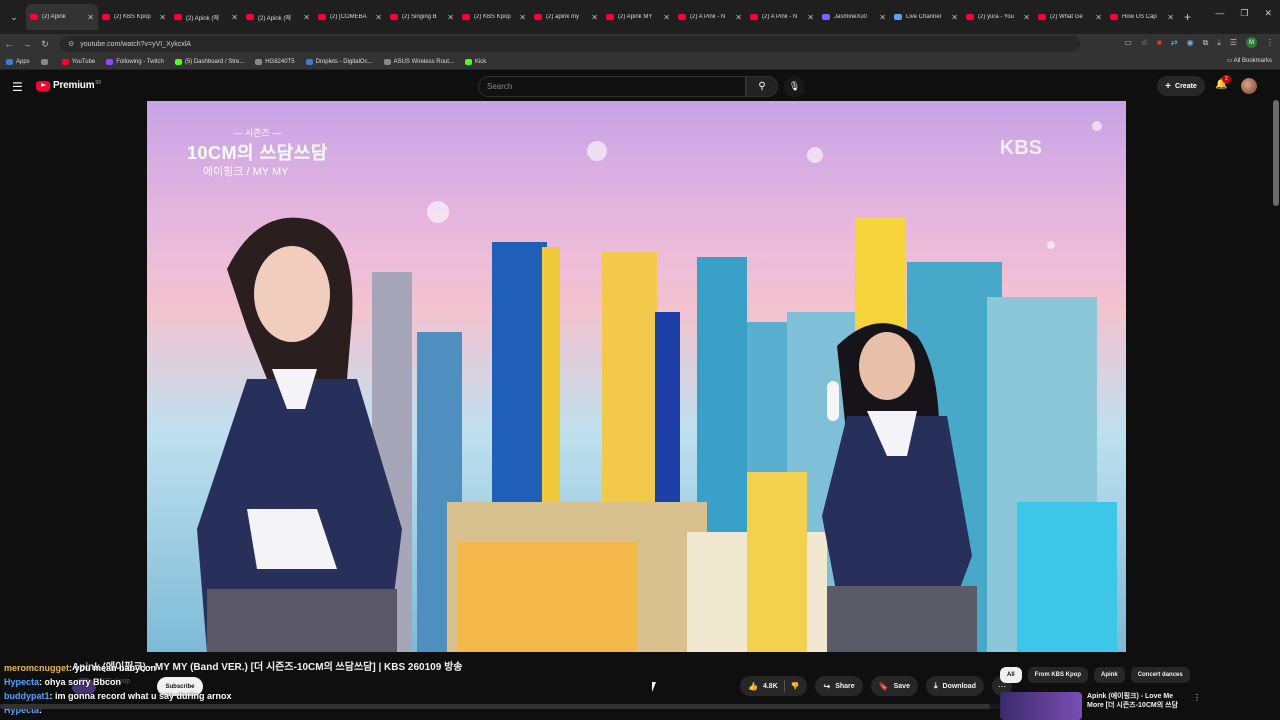 Image resolution: width=1280 pixels, height=720 pixels. I want to click on filter-chip: Apink, so click(1109, 675).